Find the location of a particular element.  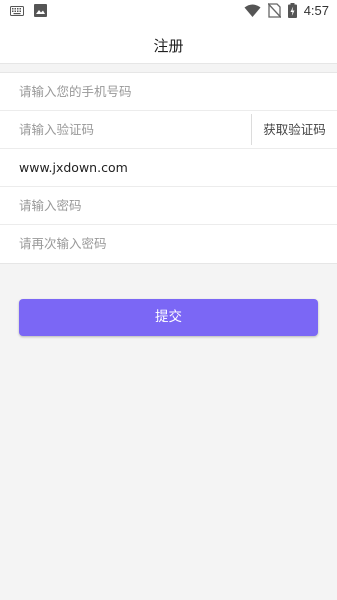

code-row: 获取验证码 is located at coordinates (168, 130).